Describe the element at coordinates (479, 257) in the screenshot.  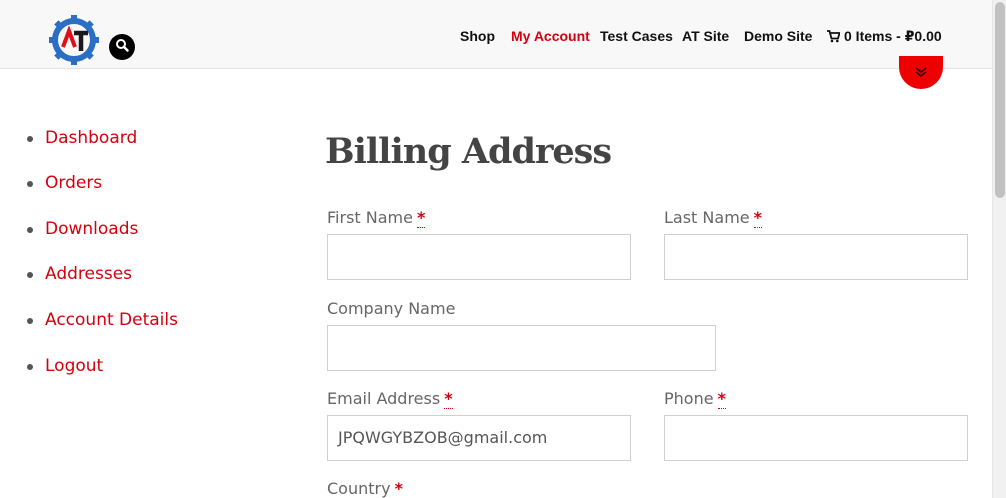
I see `first-name-field` at that location.